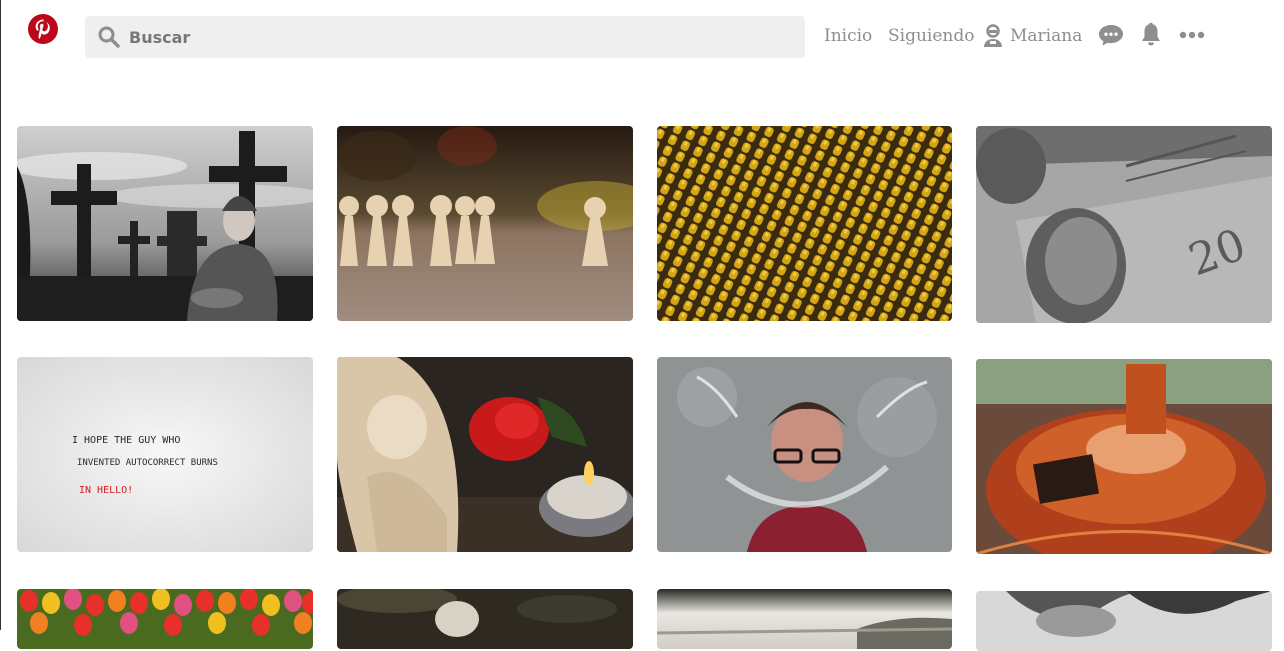  Describe the element at coordinates (165, 619) in the screenshot. I see `pin-image-tulips` at that location.